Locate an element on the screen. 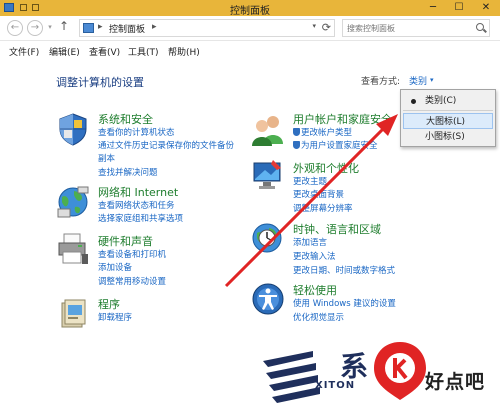  recent-locations-button: ▾ is located at coordinates (50, 28).